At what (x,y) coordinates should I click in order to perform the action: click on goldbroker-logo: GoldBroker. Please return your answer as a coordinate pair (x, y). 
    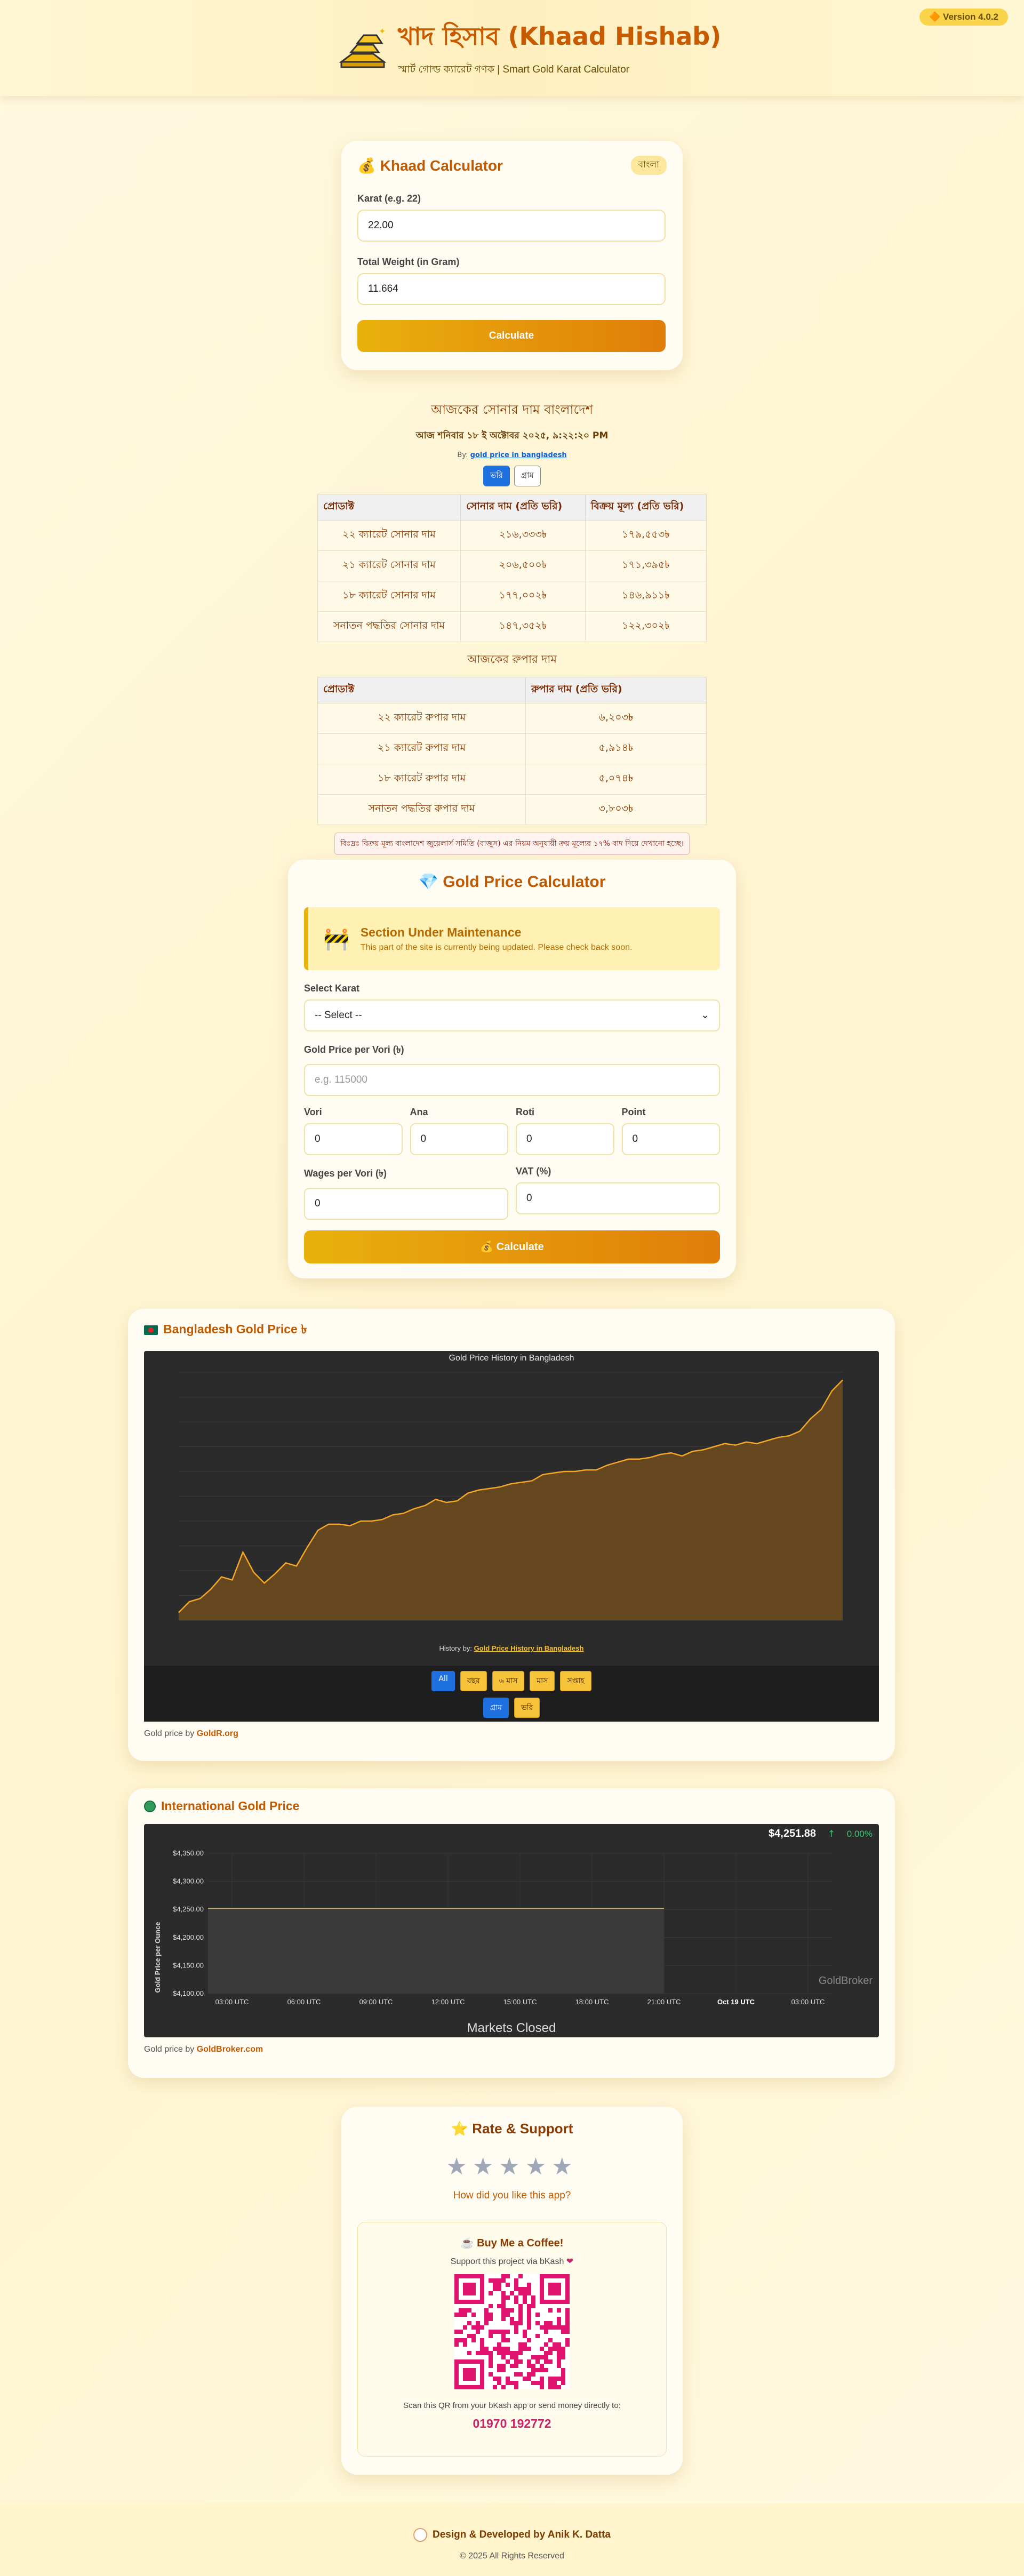
    Looking at the image, I should click on (846, 1981).